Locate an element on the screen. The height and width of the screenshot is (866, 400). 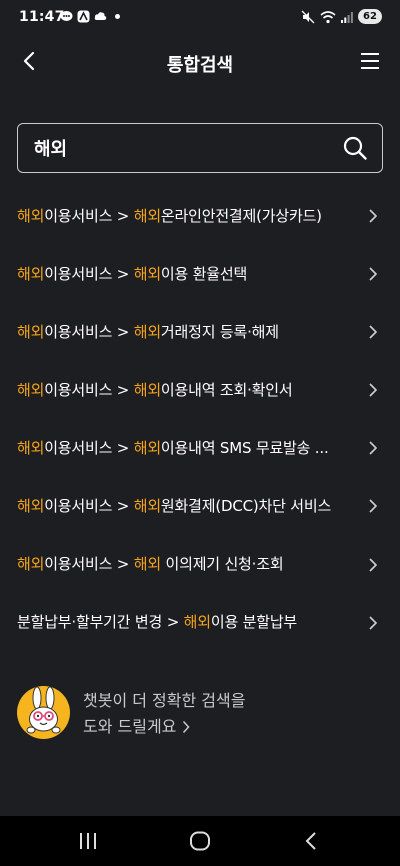
recent-apps-button is located at coordinates (88, 841).